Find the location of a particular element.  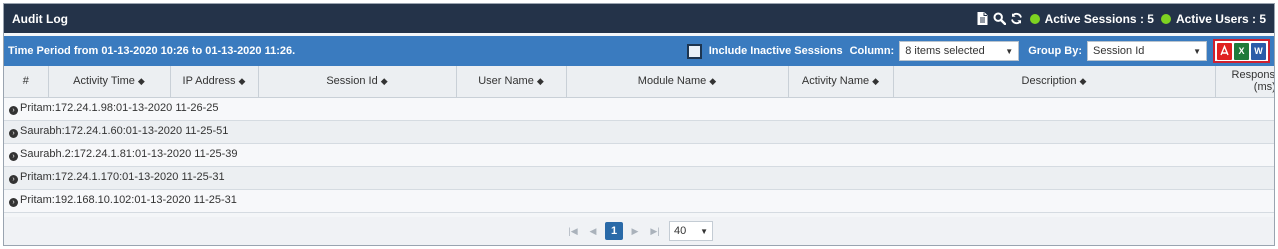

pagination: |◀ ◀ 1 ▶ ▶| 40 ▼ is located at coordinates (639, 231).